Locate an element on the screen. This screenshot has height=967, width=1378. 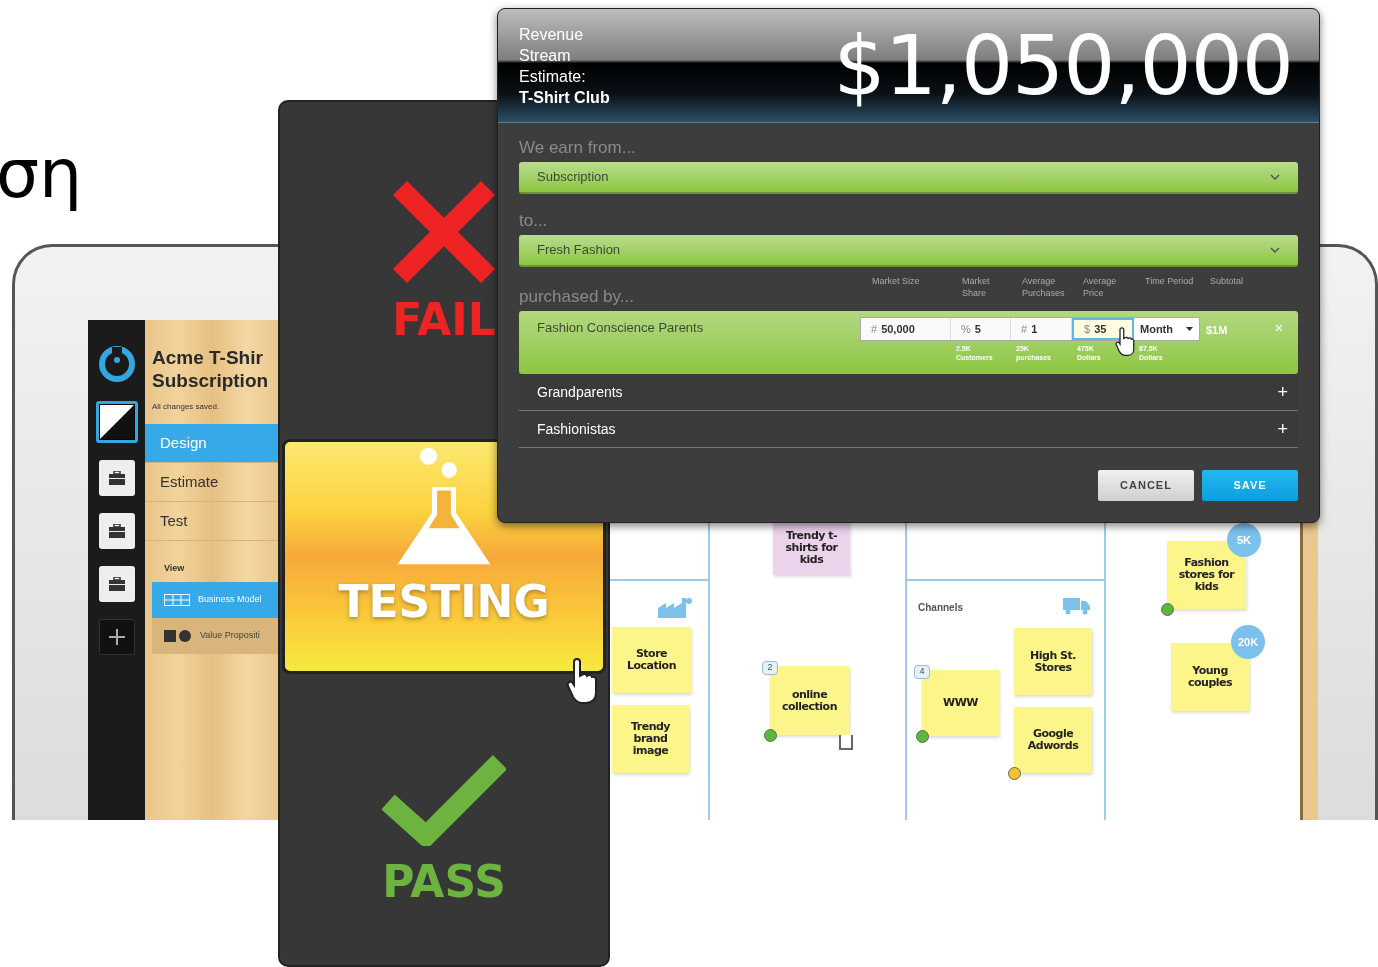
dialog-title: Revenue is located at coordinates (552, 34).